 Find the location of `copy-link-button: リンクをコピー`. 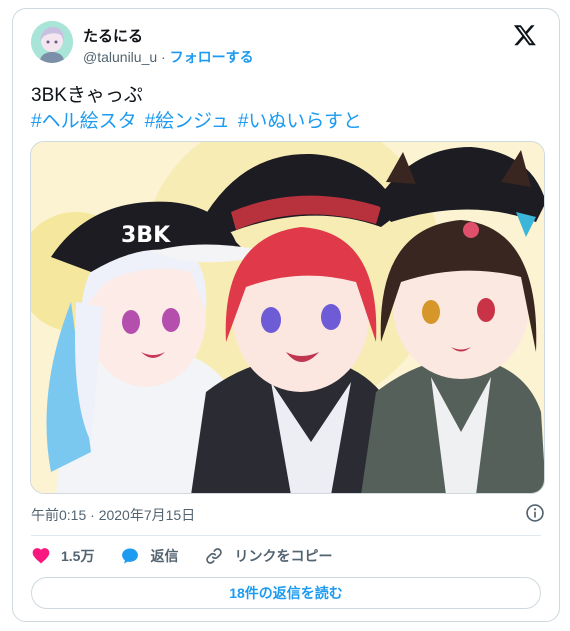

copy-link-button: リンクをコピー is located at coordinates (268, 556).